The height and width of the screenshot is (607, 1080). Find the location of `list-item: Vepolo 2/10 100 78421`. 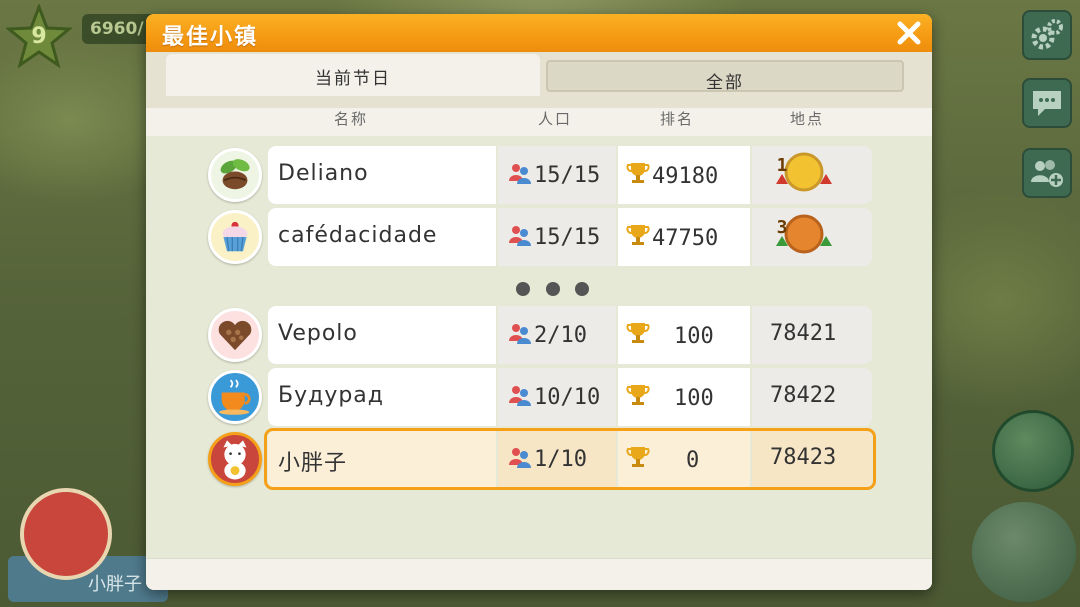

list-item: Vepolo 2/10 100 78421 is located at coordinates (540, 335).